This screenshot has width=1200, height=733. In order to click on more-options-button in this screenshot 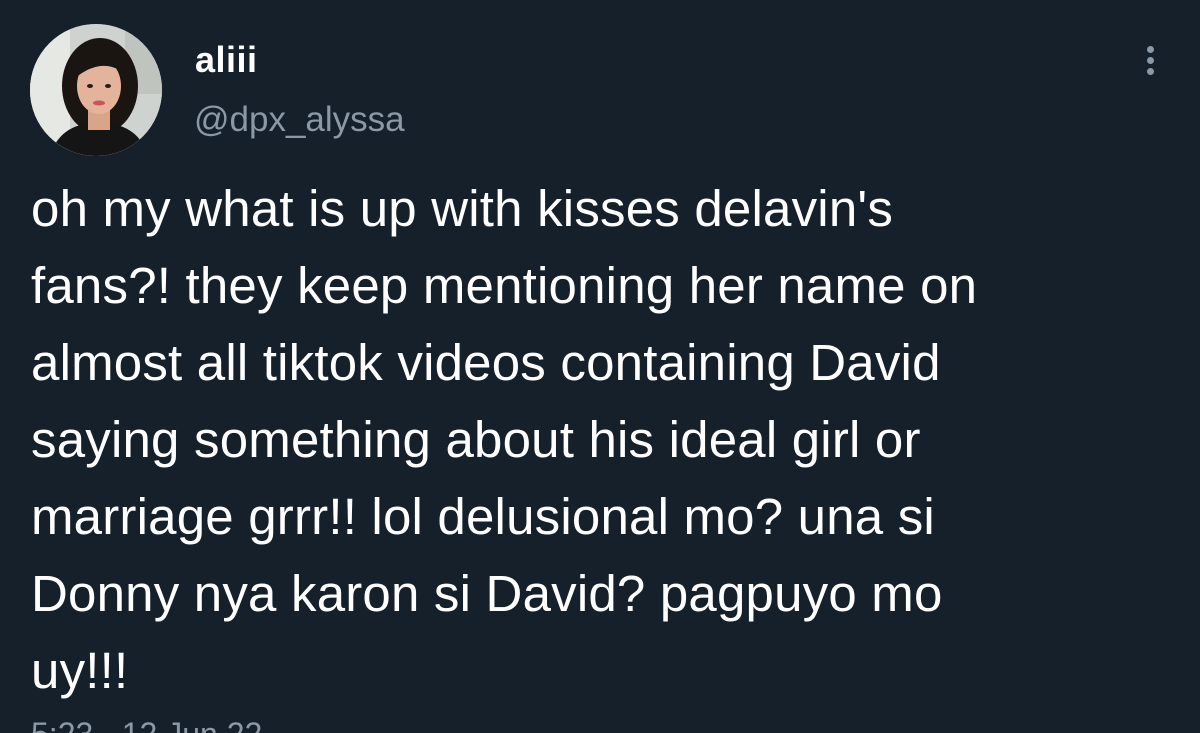, I will do `click(1150, 60)`.